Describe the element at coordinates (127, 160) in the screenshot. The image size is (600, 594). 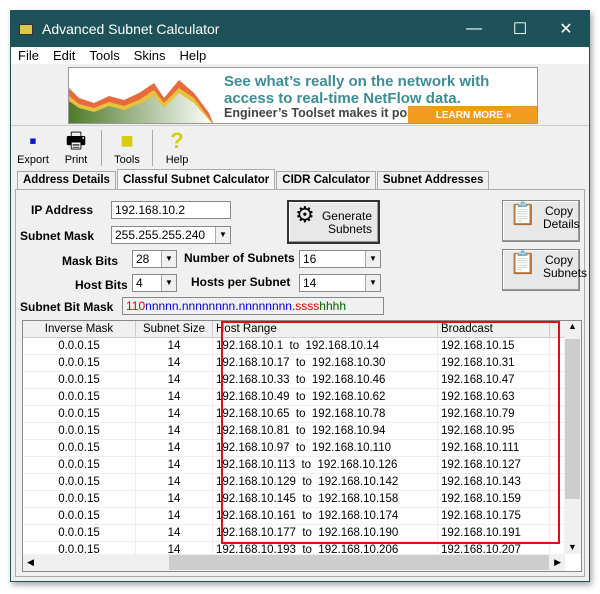
I see `tools-label: Tools` at that location.